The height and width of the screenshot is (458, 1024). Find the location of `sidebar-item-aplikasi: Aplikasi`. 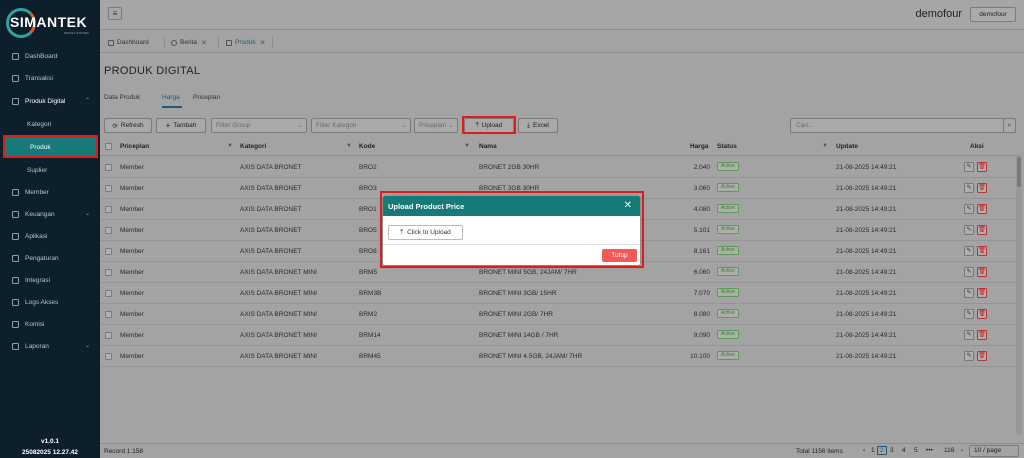

sidebar-item-aplikasi: Aplikasi is located at coordinates (50, 236).